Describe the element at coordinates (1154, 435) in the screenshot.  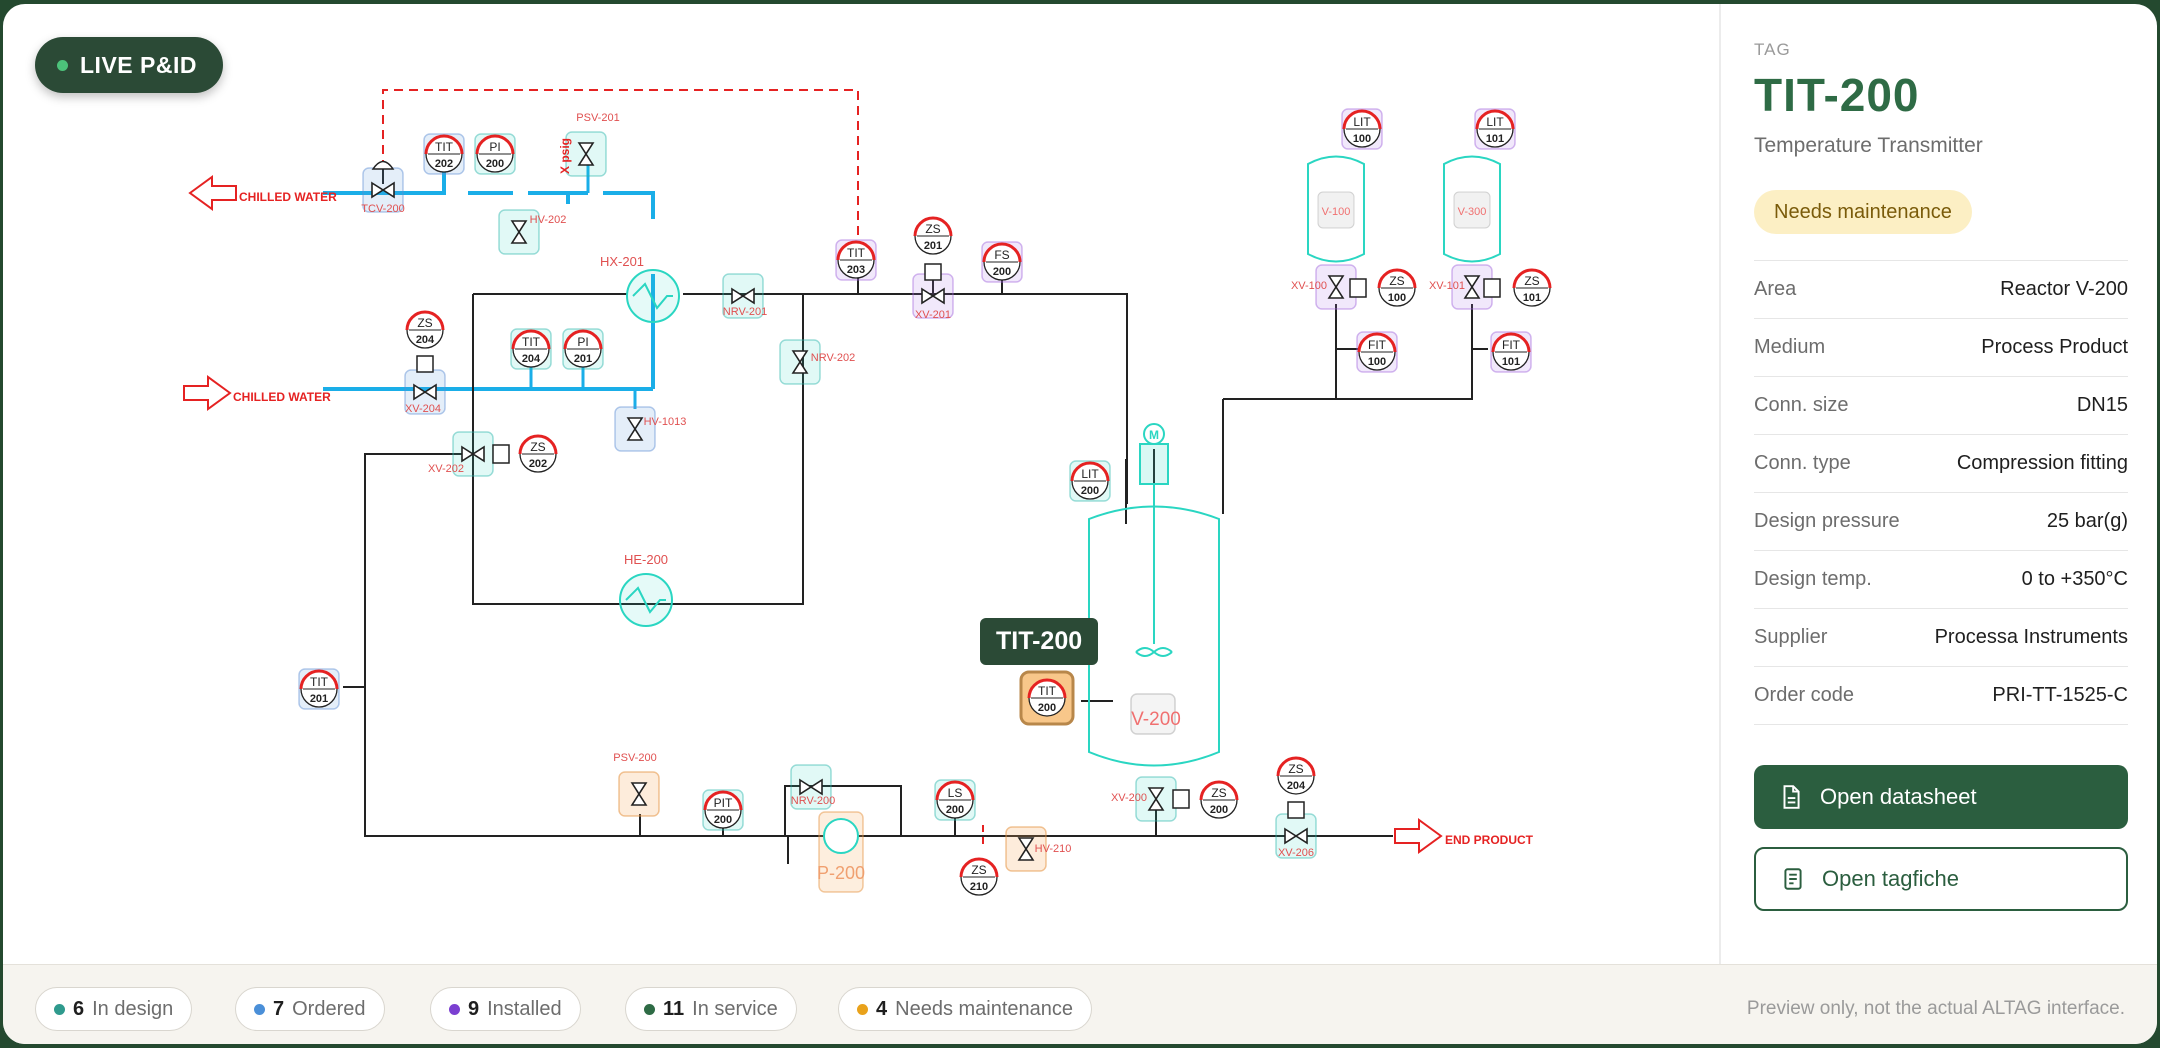
I see `motor-label: M` at that location.